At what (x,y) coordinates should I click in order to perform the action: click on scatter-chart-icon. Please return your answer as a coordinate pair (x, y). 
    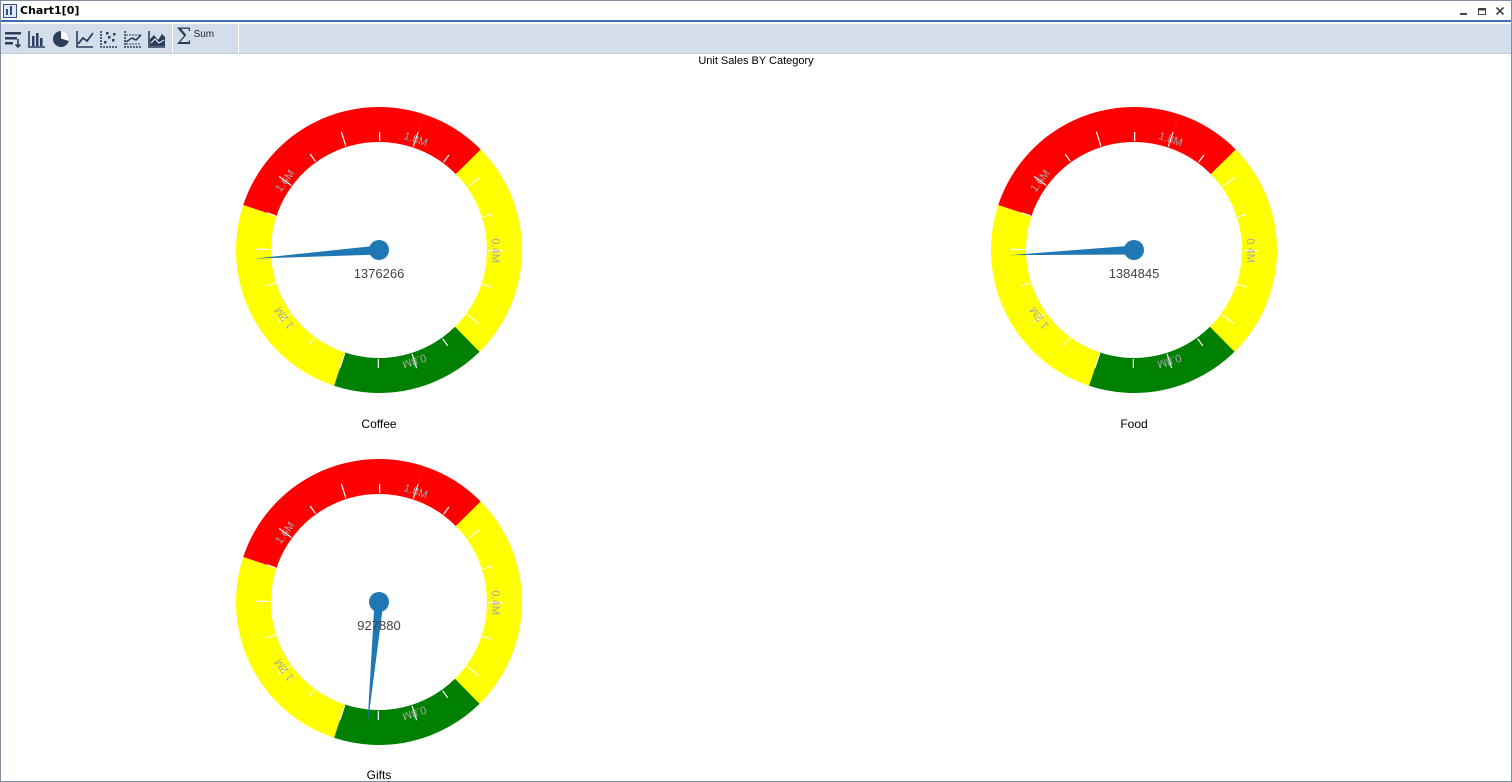
    Looking at the image, I should click on (109, 39).